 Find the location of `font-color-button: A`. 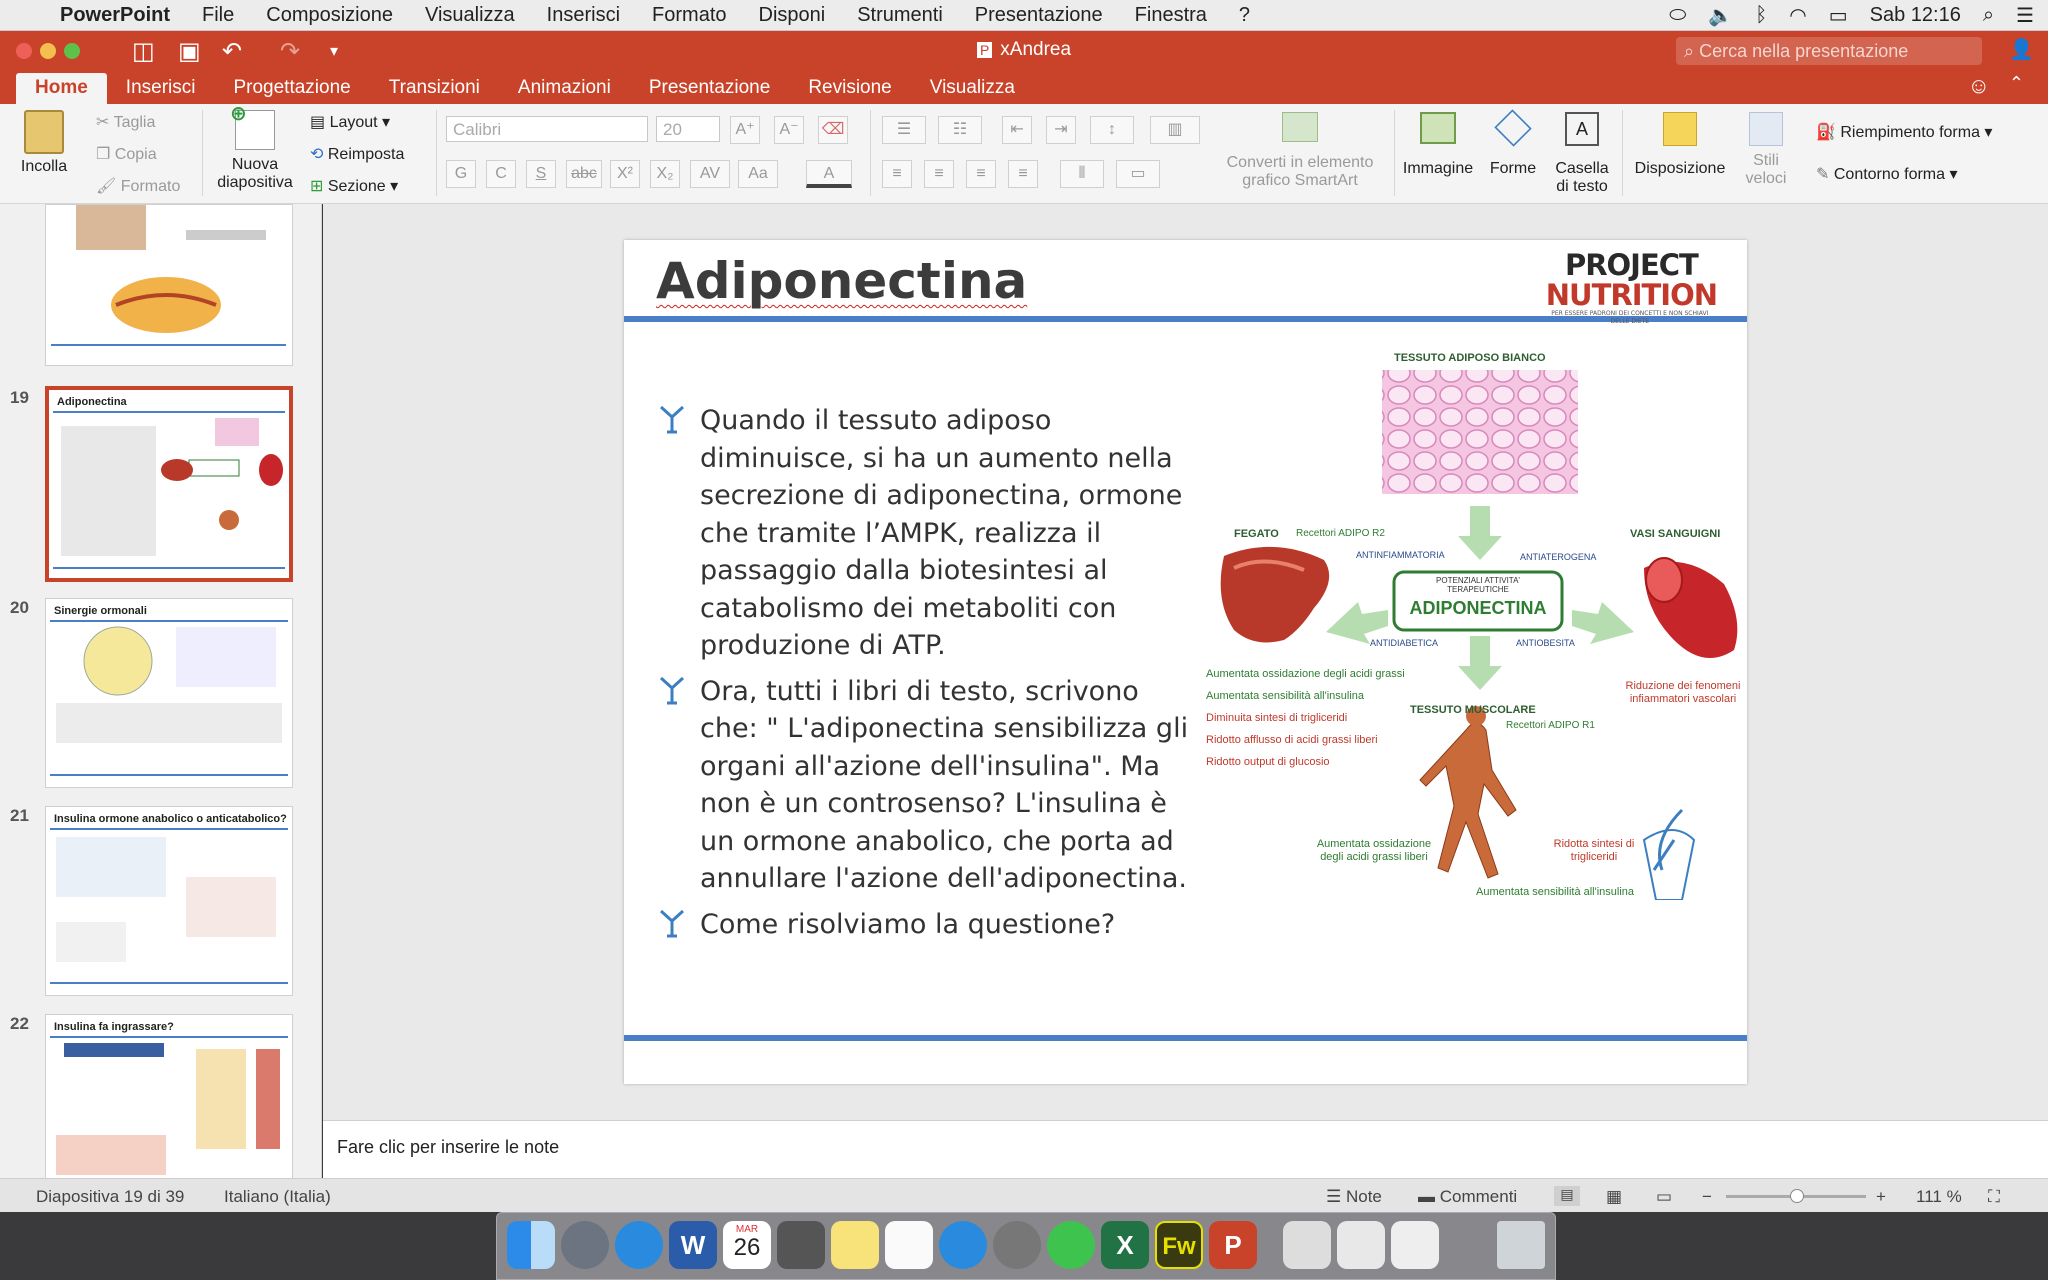

font-color-button: A is located at coordinates (829, 174).